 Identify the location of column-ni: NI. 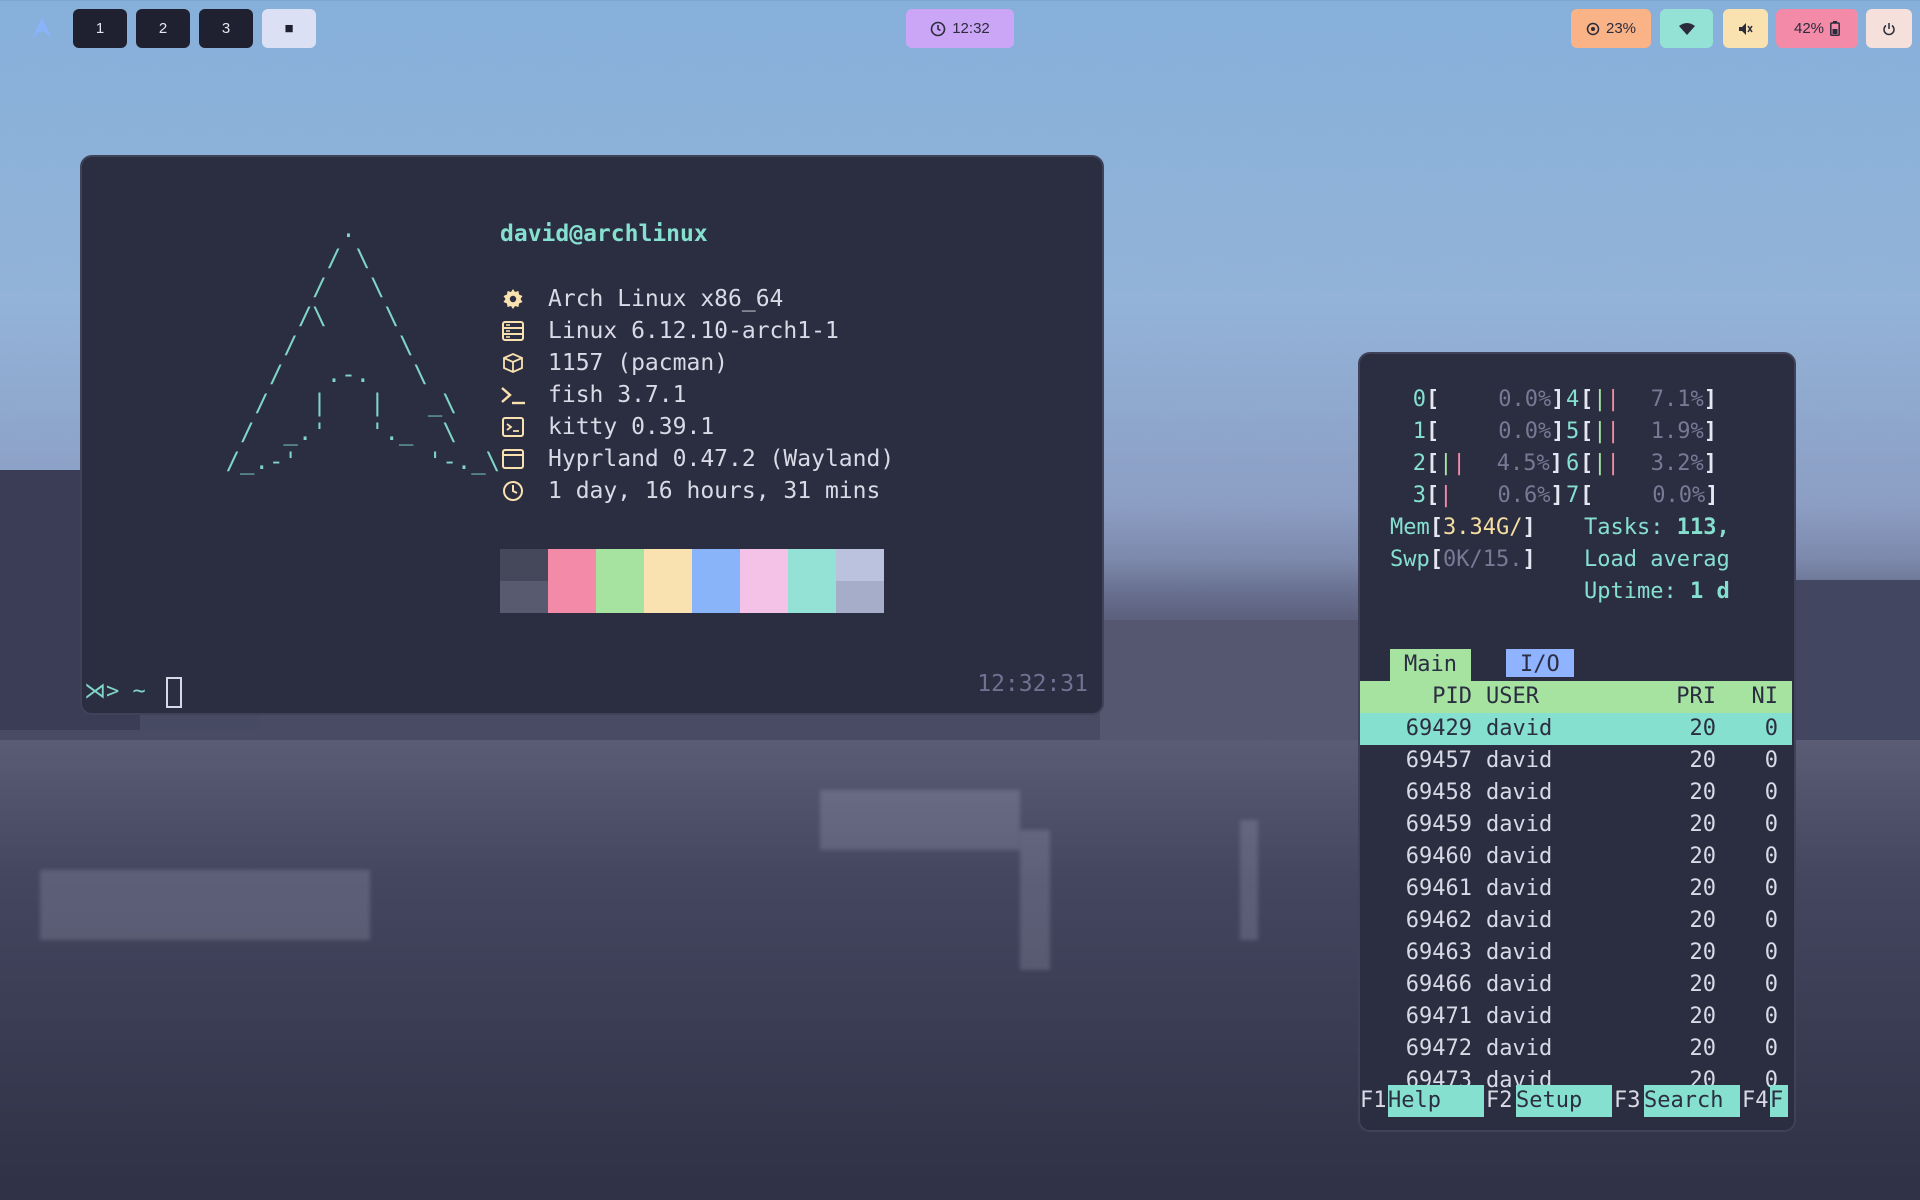
(1757, 697).